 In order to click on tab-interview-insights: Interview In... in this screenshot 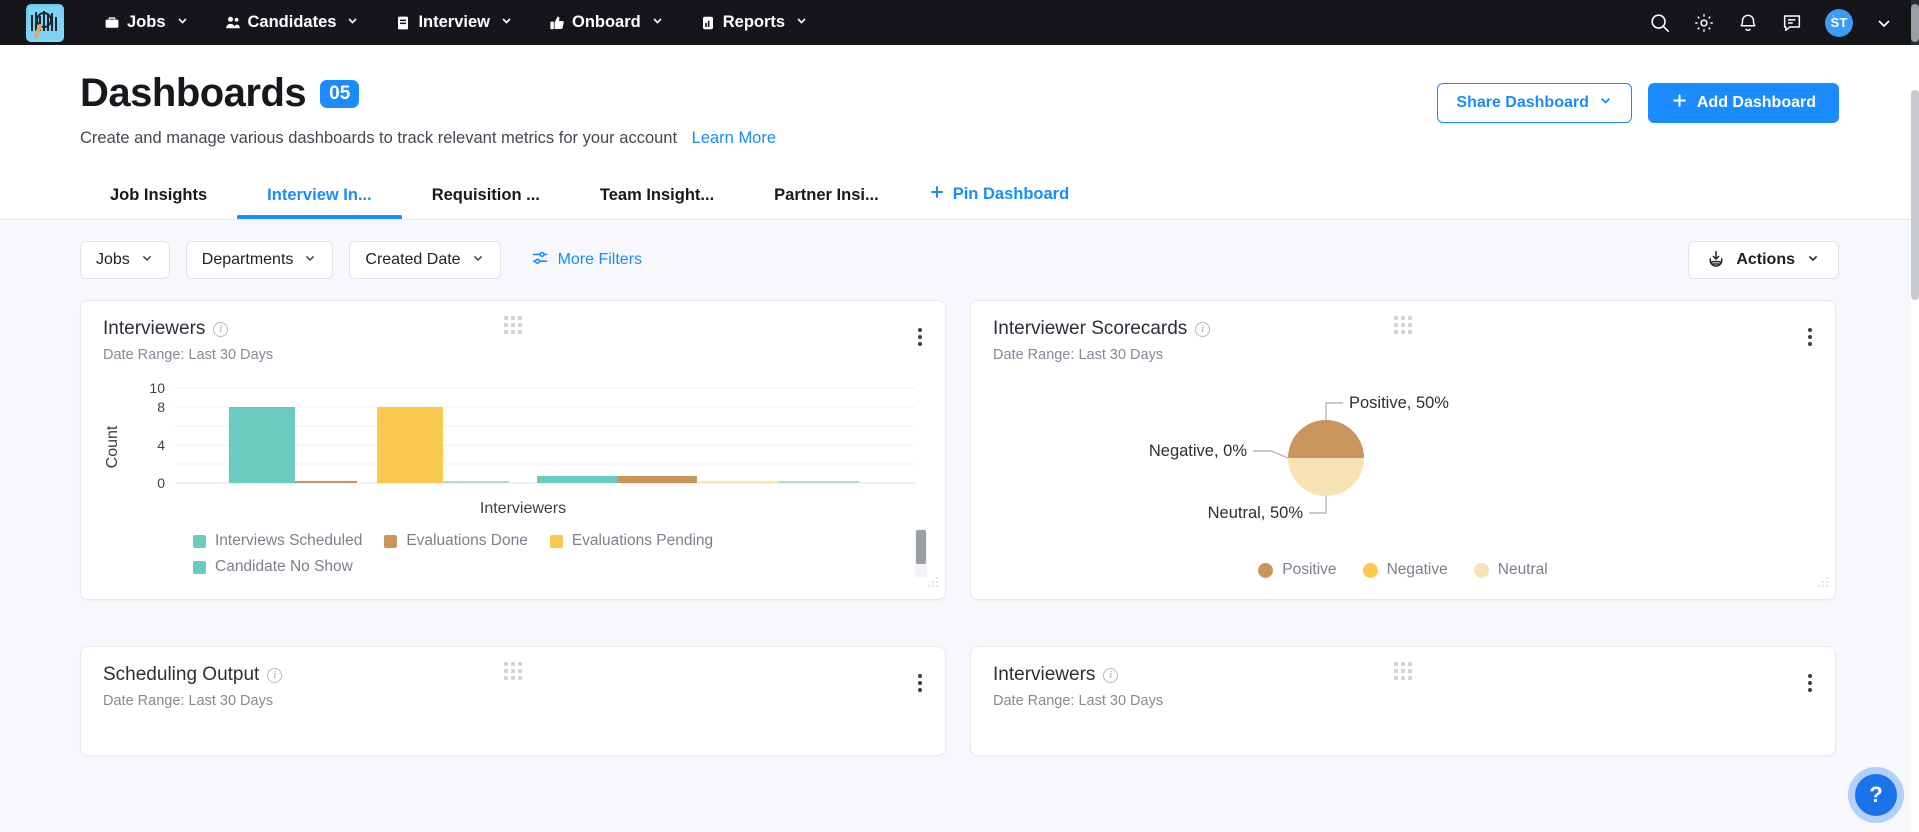, I will do `click(319, 197)`.